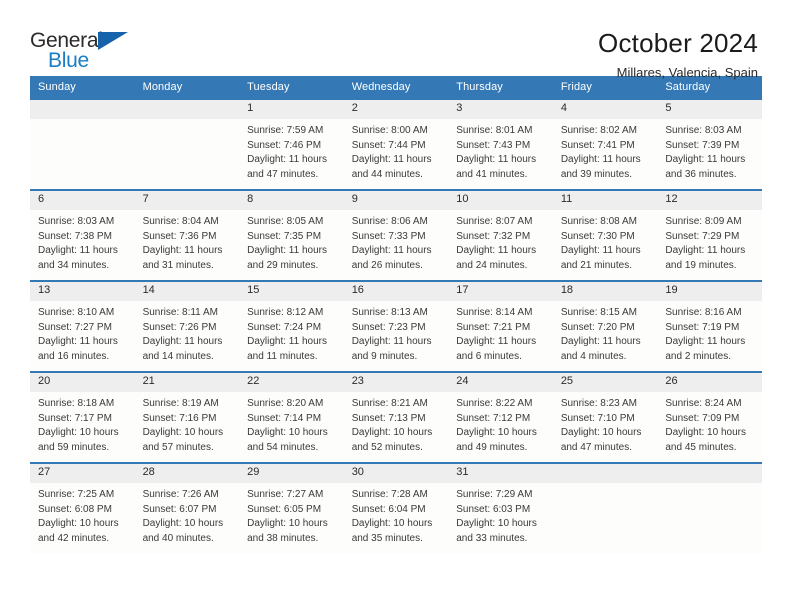 This screenshot has width=792, height=612. Describe the element at coordinates (389, 130) in the screenshot. I see `sunrise-text: Sunrise: 8:00 AM` at that location.